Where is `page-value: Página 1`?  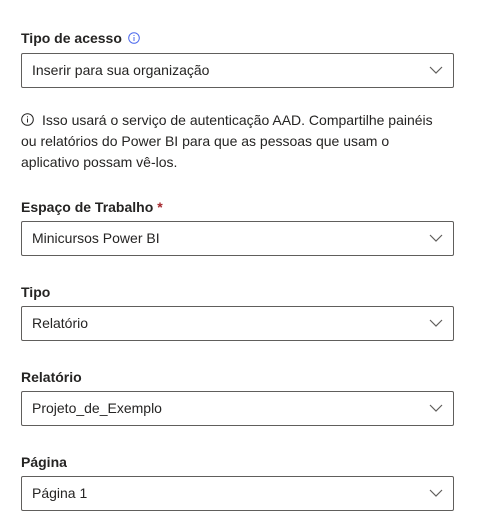
page-value: Página 1 is located at coordinates (60, 493).